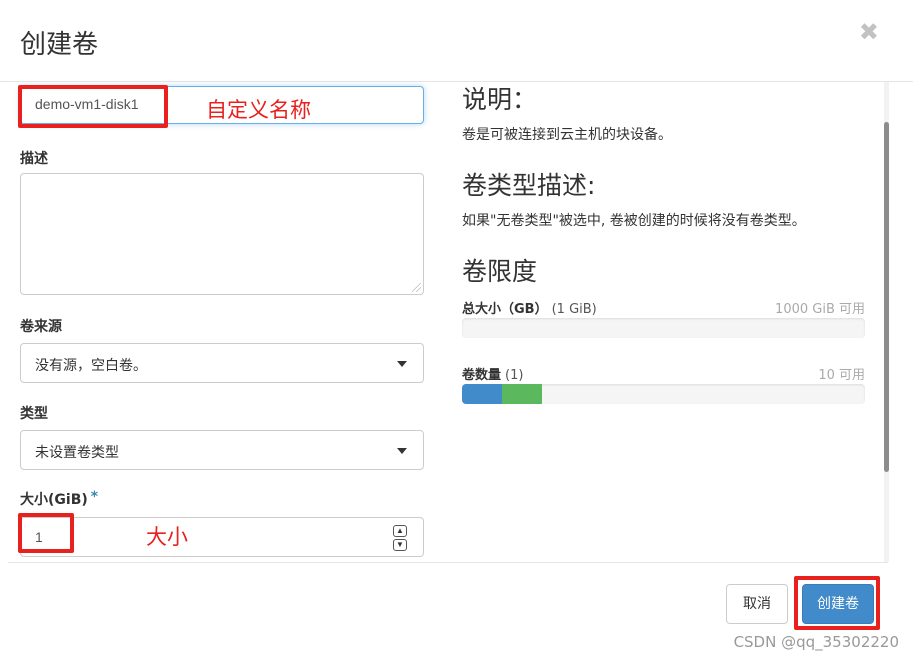 The height and width of the screenshot is (661, 913). Describe the element at coordinates (514, 375) in the screenshot. I see `volume-count-used: (1)` at that location.